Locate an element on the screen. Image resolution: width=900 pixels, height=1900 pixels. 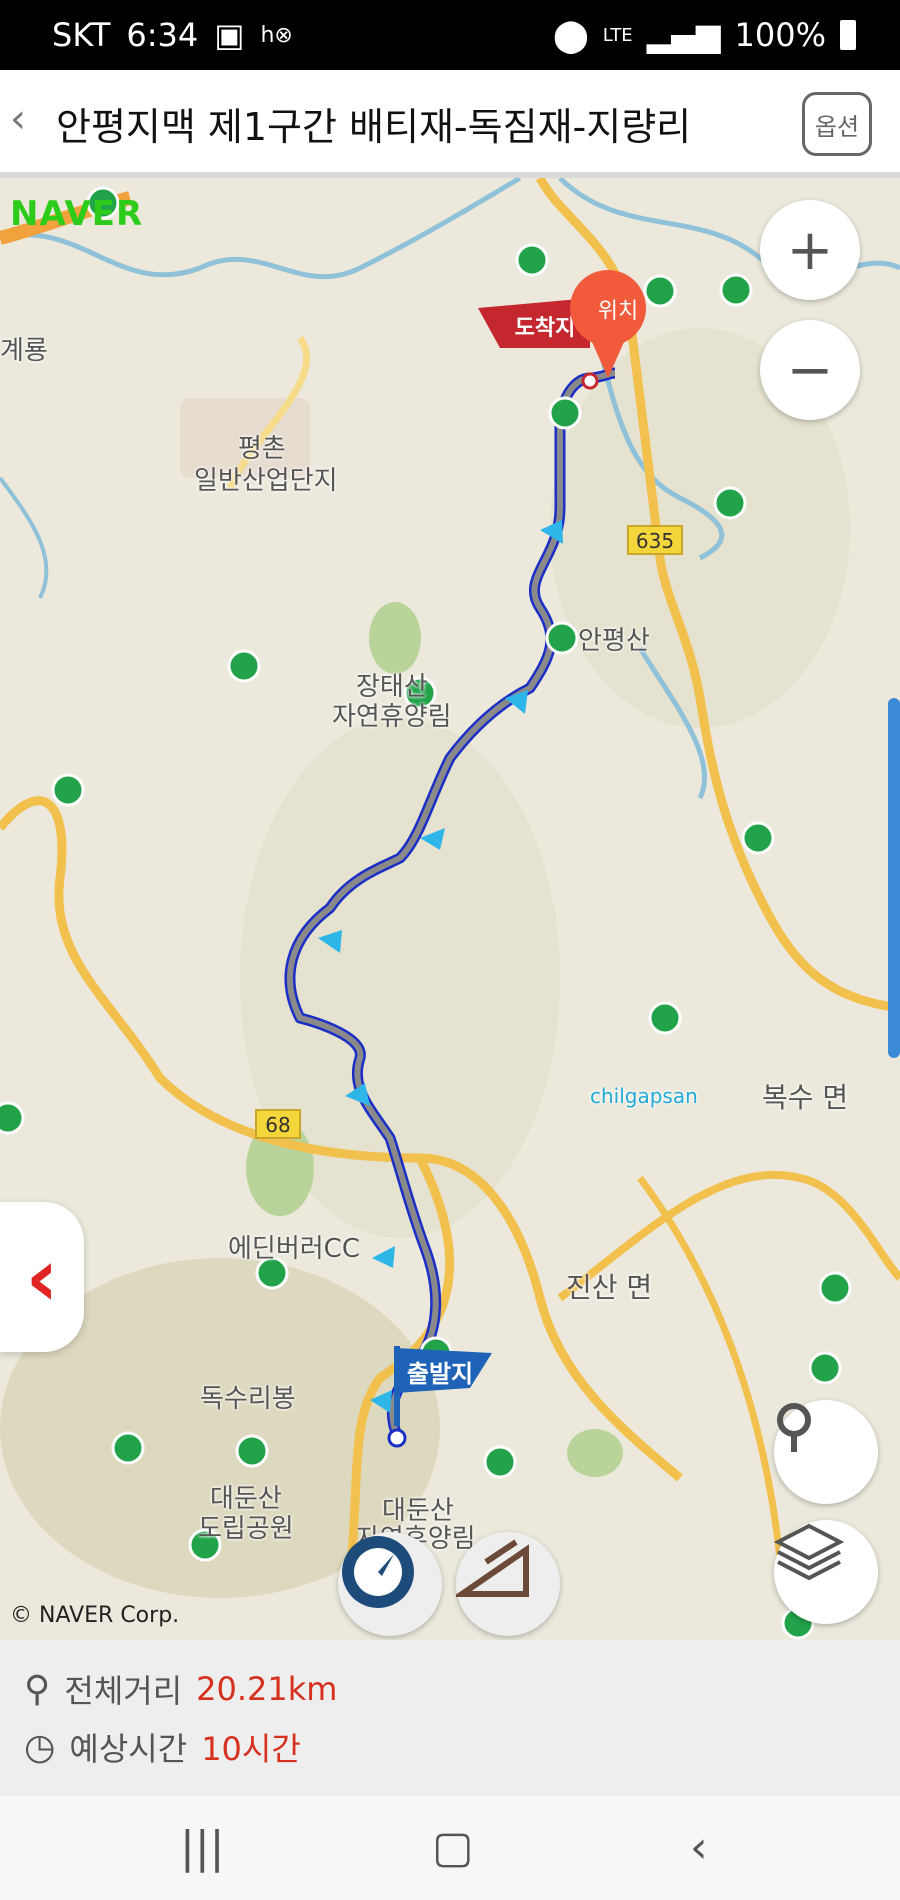
map-label-doksuribong: 독수리봉 is located at coordinates (248, 1399).